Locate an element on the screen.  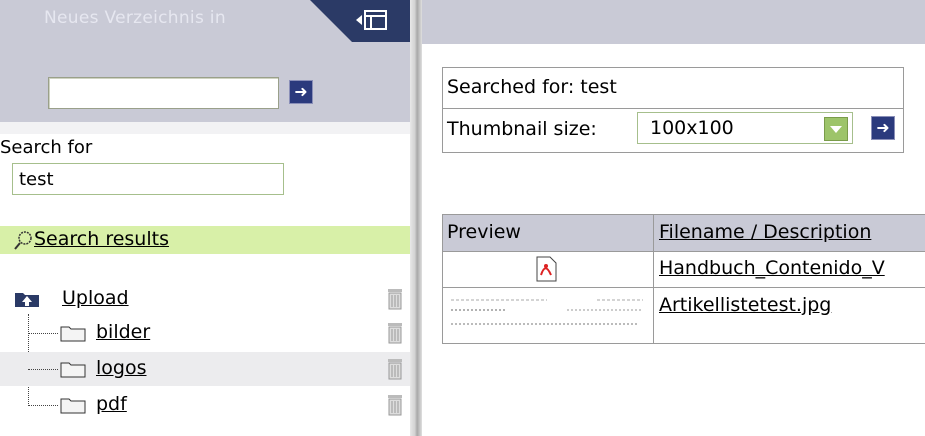
table-row: Handbuch_Contenido_V is located at coordinates (684, 269).